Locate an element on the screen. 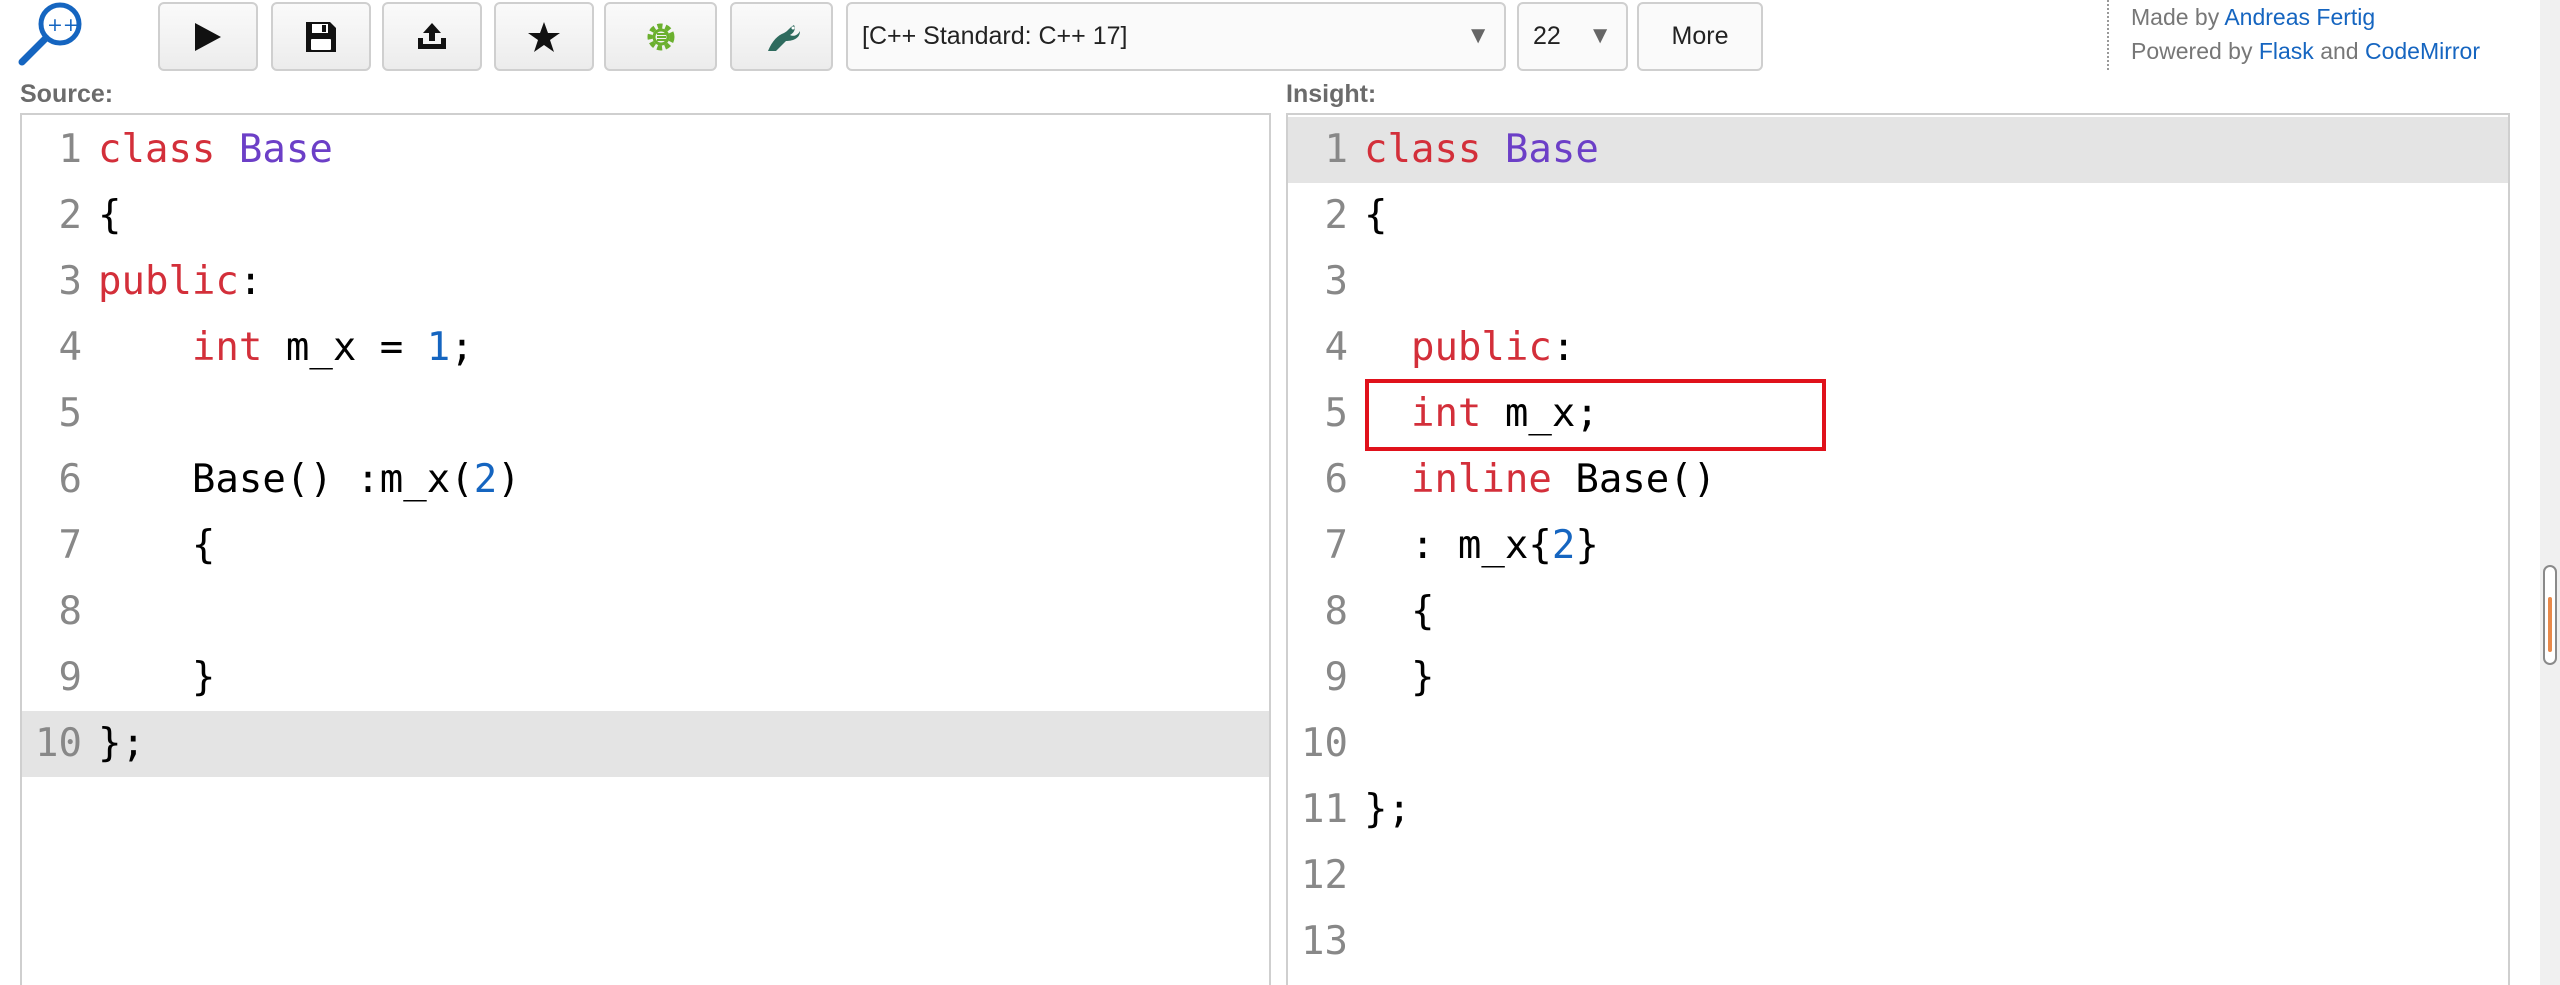  code-line: 7 { is located at coordinates (645, 546).